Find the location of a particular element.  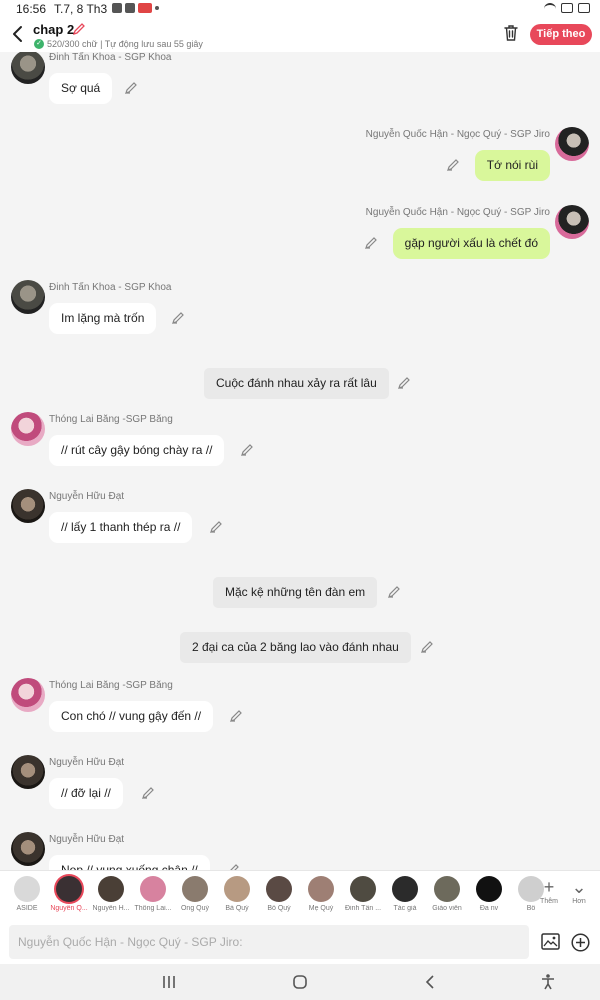

recent-apps-icon is located at coordinates (169, 982).